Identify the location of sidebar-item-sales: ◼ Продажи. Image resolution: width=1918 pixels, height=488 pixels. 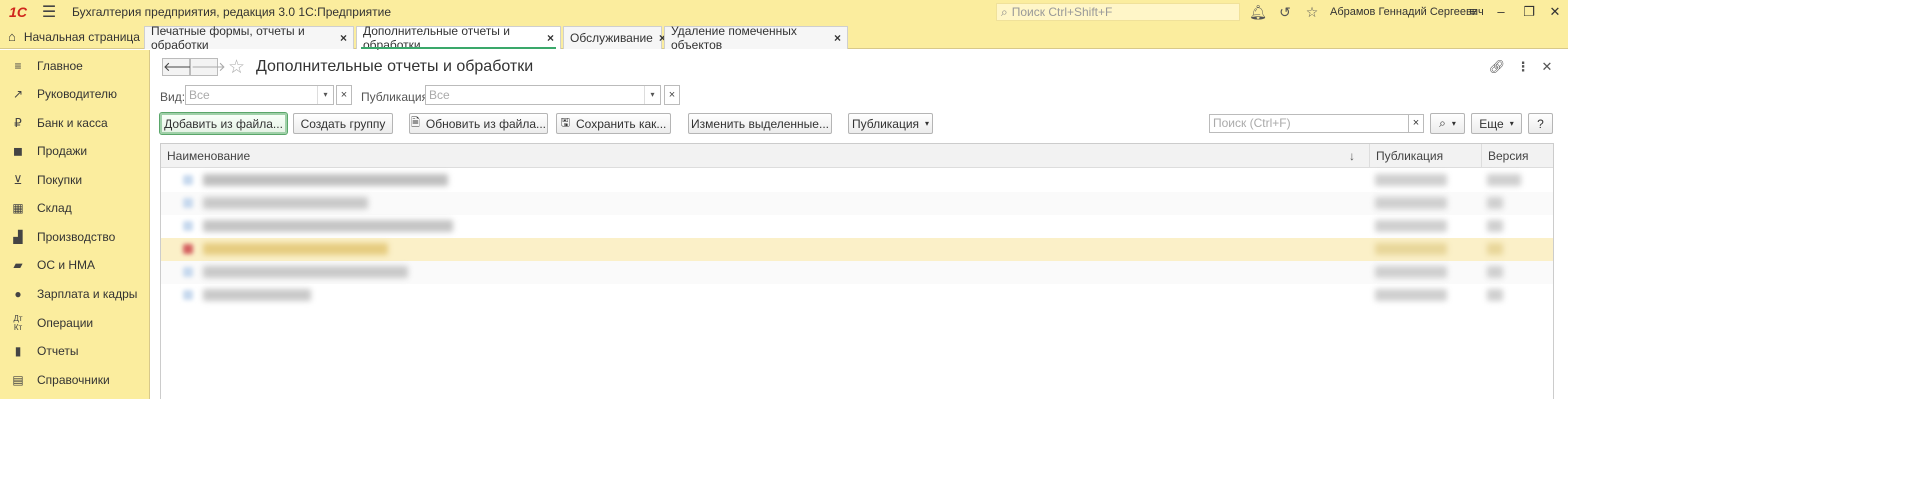
(75, 151).